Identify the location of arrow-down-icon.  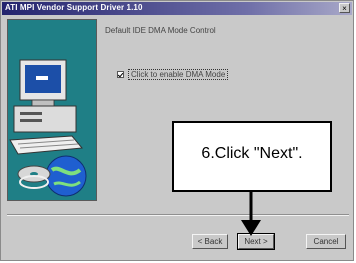
(251, 214).